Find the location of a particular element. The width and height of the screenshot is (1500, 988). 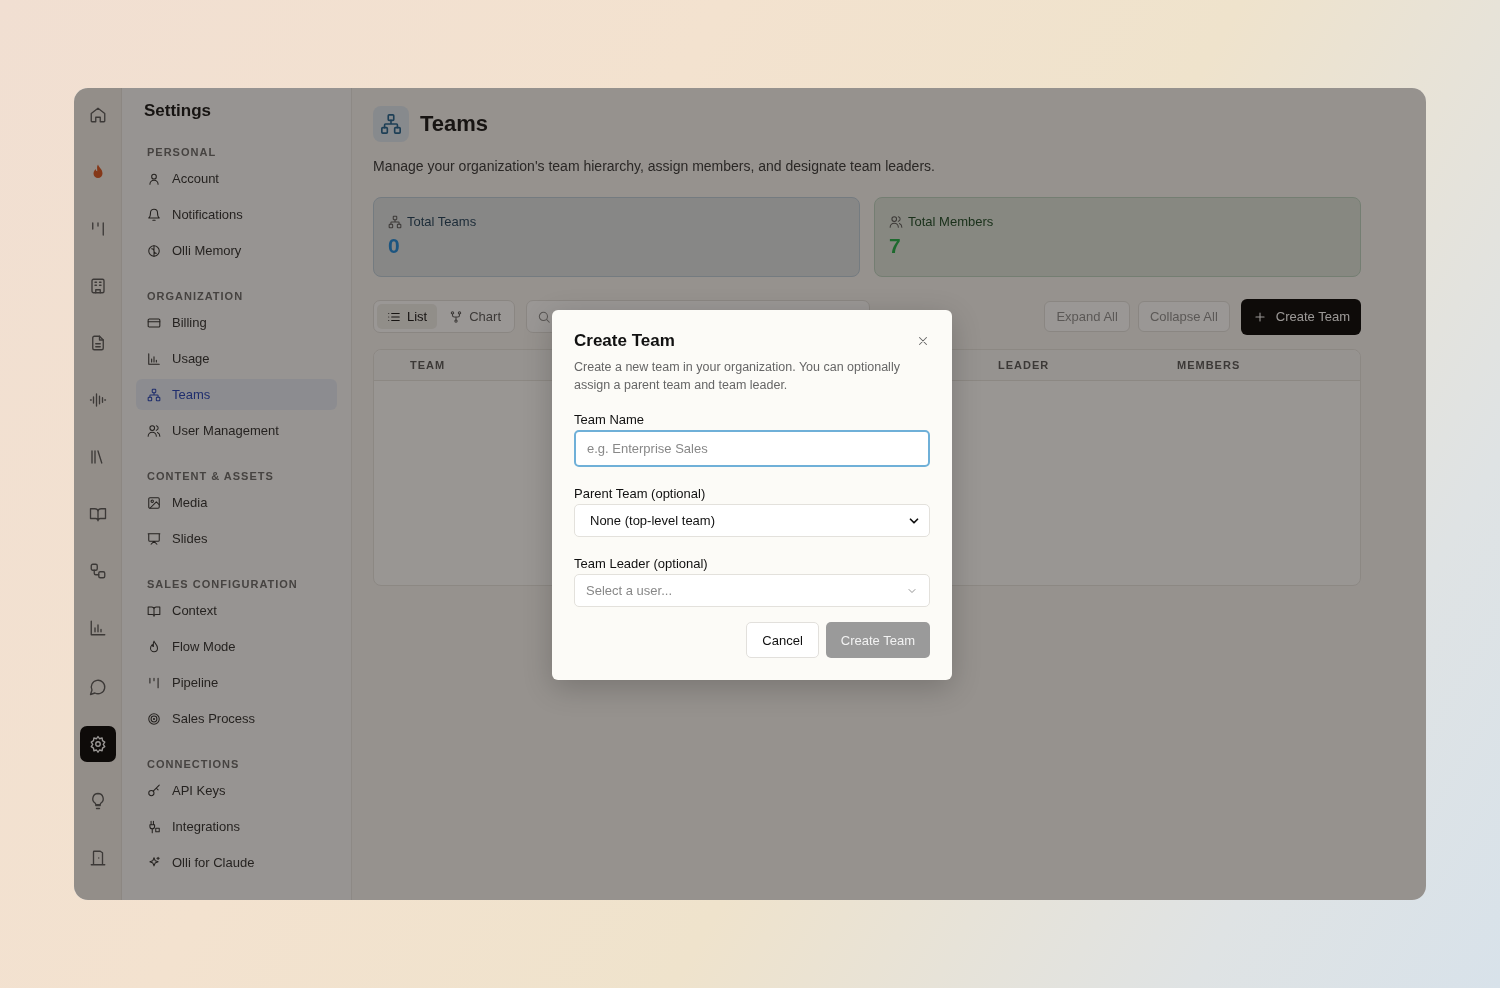

home-icon is located at coordinates (97, 115).